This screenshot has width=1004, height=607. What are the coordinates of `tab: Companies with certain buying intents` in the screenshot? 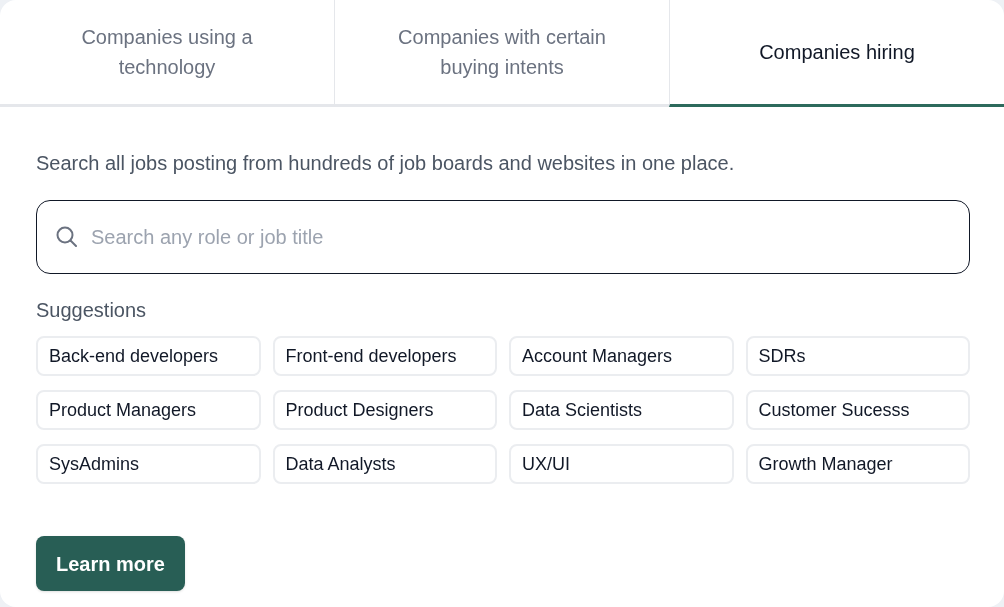 It's located at (501, 53).